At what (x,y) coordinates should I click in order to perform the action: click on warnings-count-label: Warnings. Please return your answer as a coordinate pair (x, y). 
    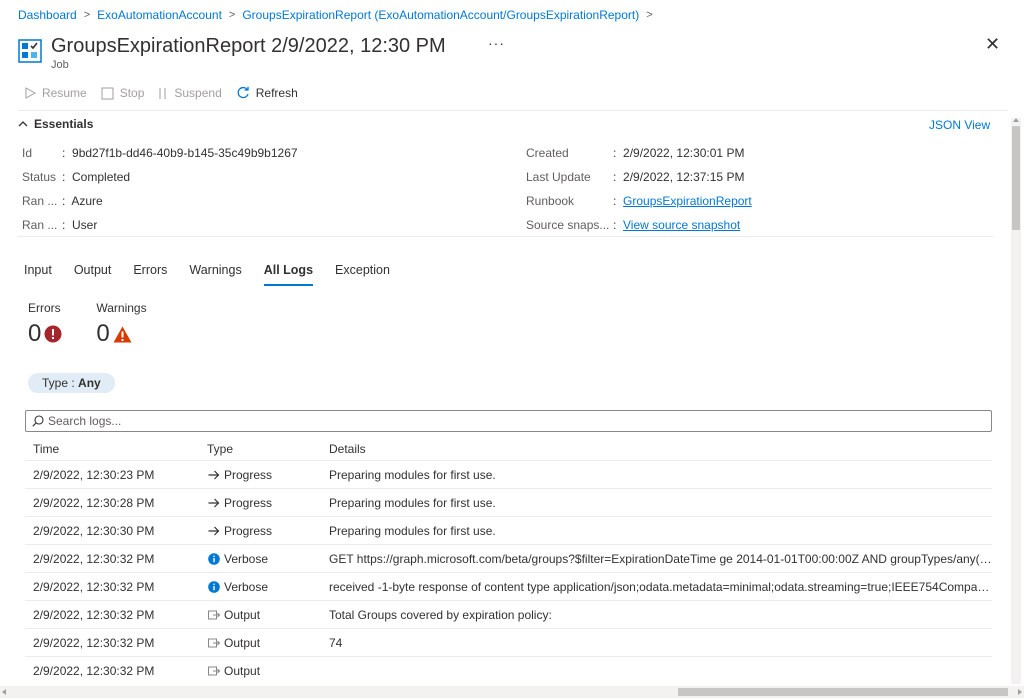
    Looking at the image, I should click on (121, 308).